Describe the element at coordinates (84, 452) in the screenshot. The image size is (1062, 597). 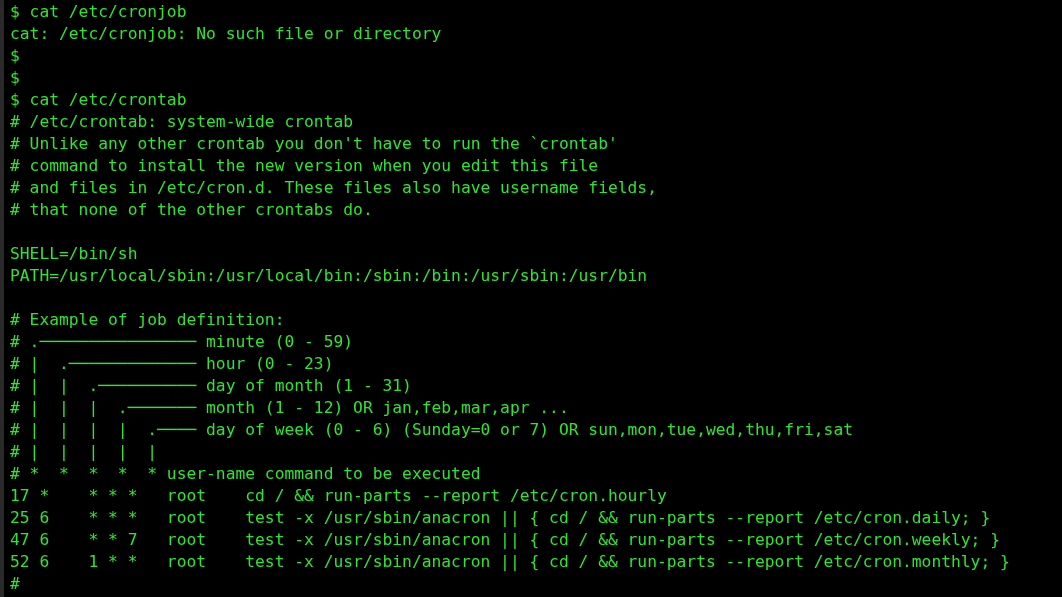
I see `terminal-line: # | | | | |` at that location.